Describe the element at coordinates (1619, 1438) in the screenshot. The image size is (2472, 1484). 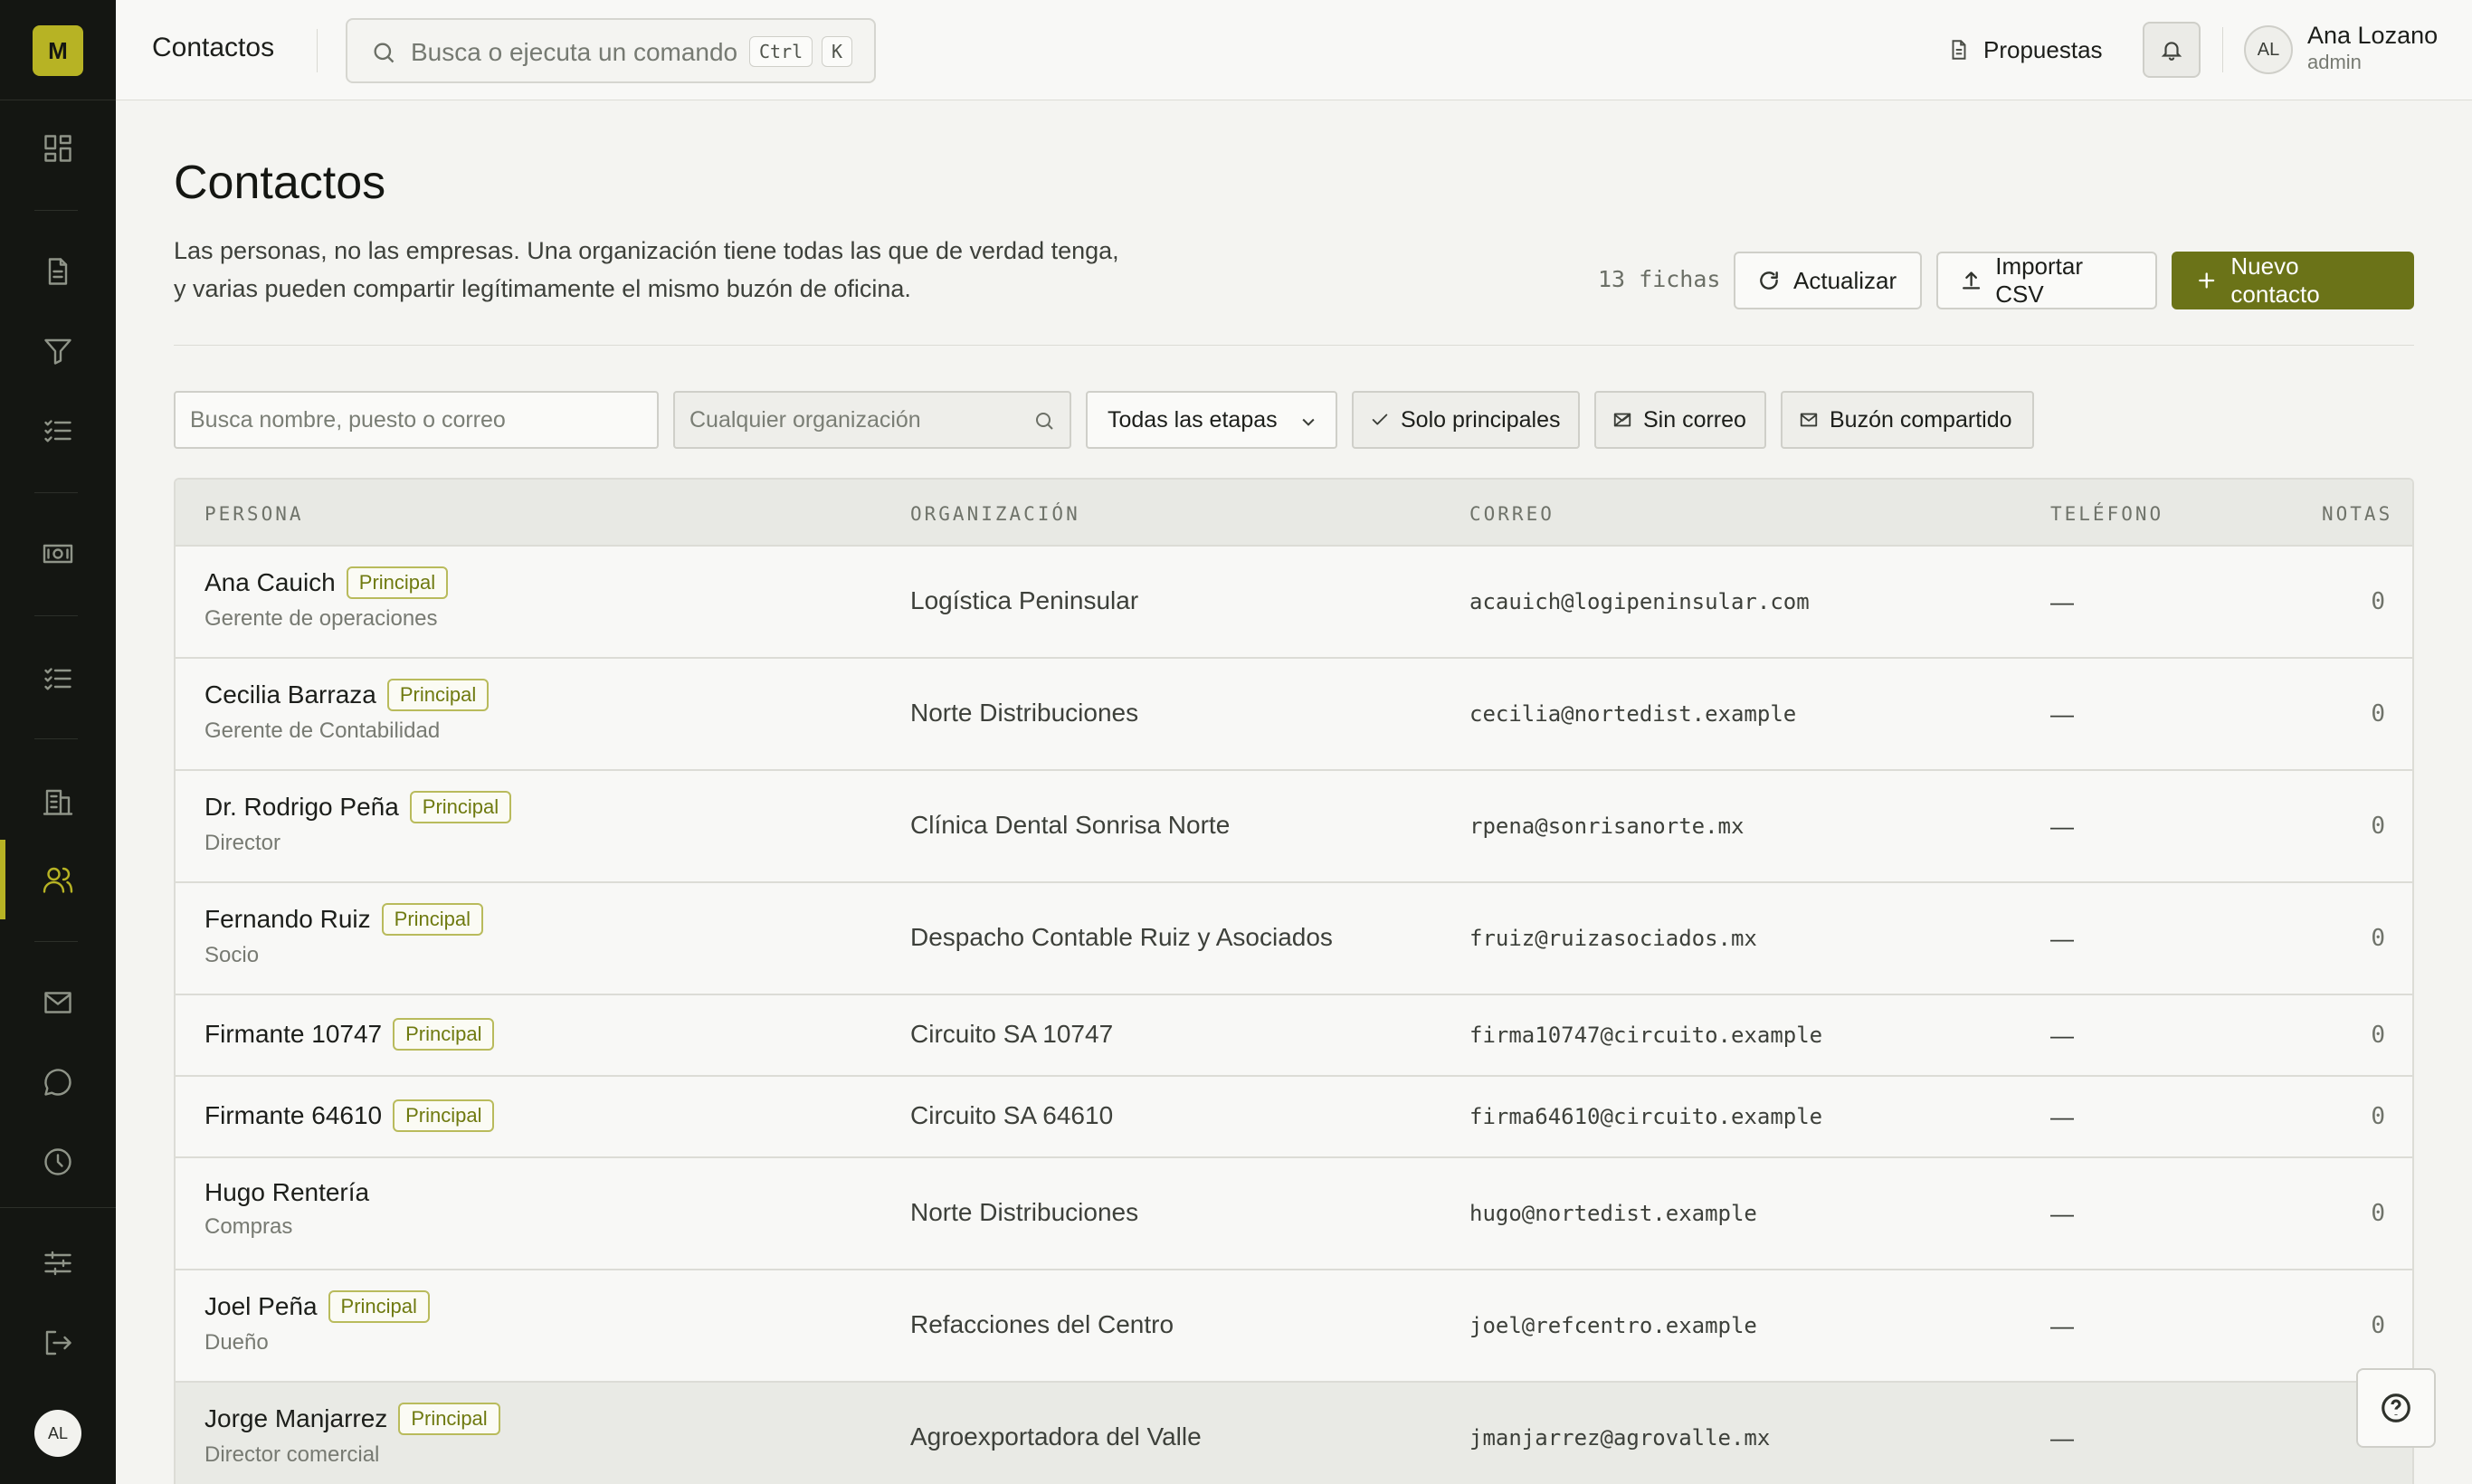
I see `email-cell: jmanjarrez@agrovalle.mx` at that location.